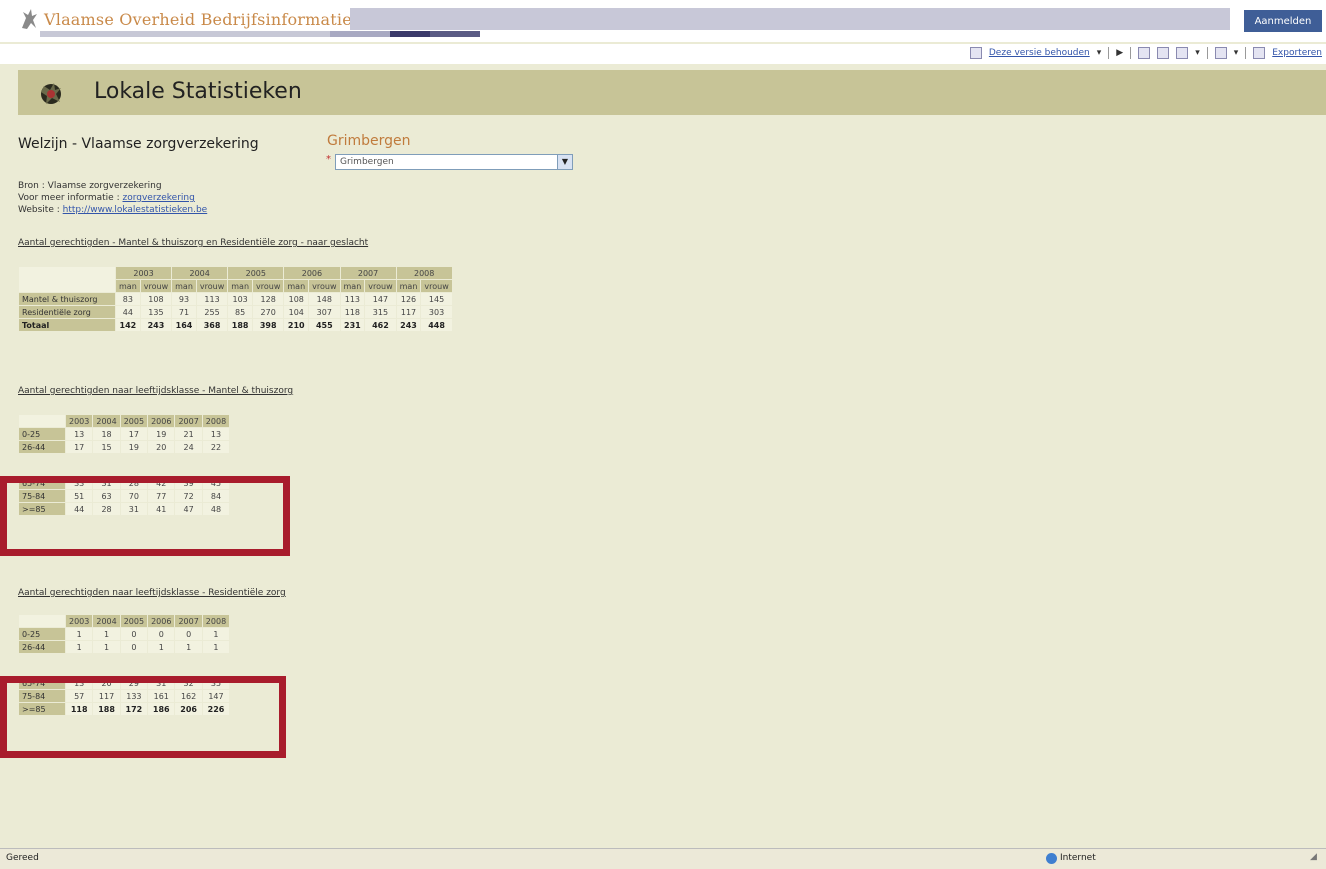 The image size is (1326, 869). Describe the element at coordinates (158, 198) in the screenshot. I see `info-link: zorgverzekering` at that location.